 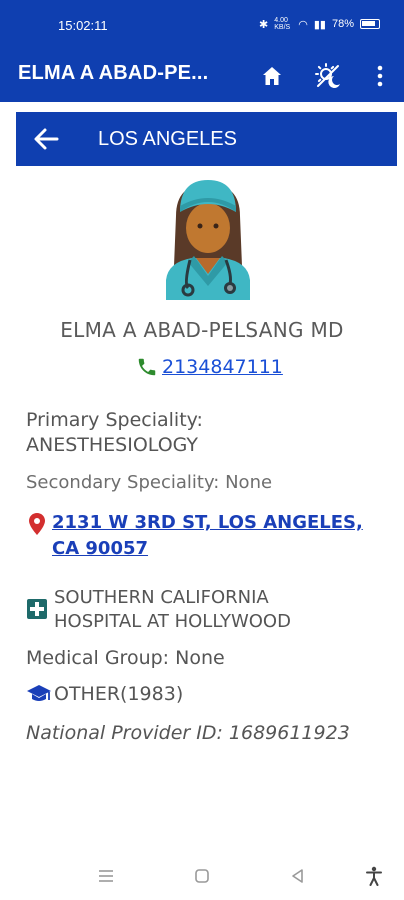 I want to click on theme-toggle-icon, so click(x=327, y=75).